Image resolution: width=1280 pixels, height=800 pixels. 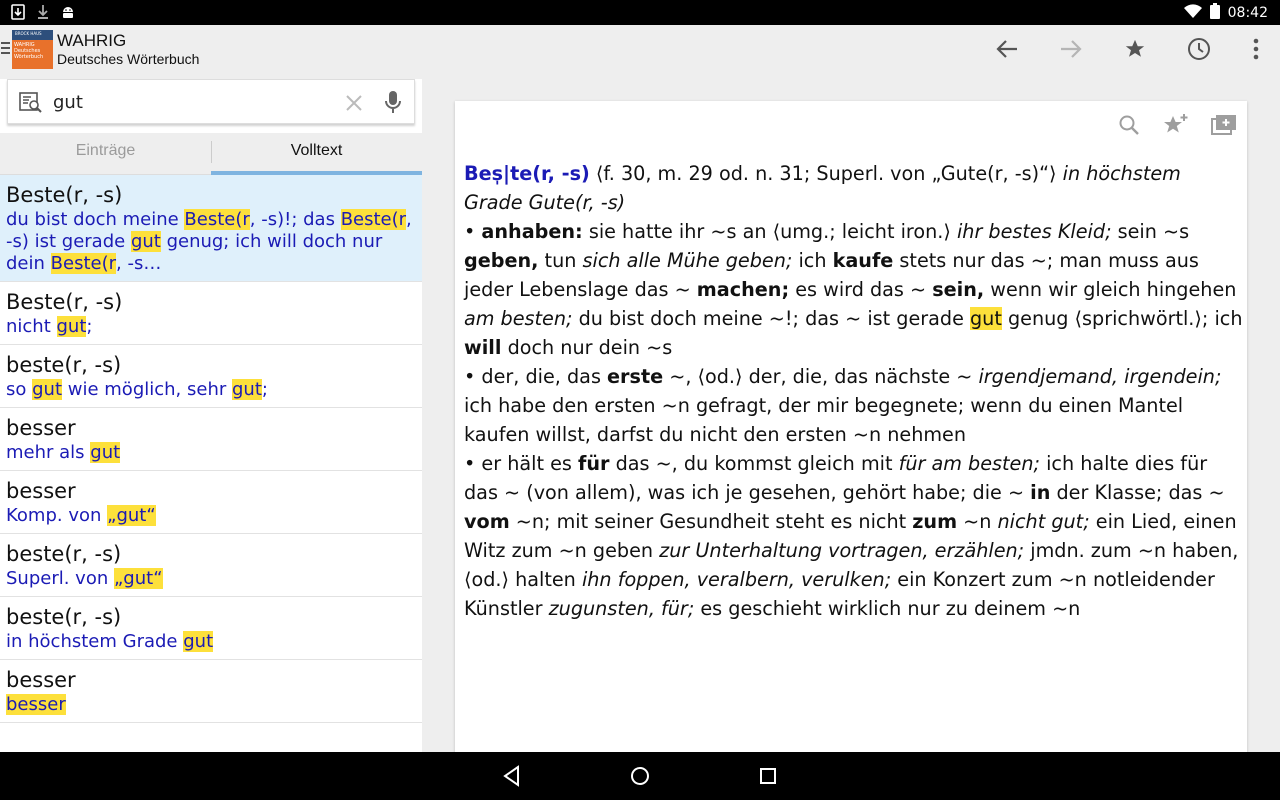 I want to click on favorites-button, so click(x=1135, y=49).